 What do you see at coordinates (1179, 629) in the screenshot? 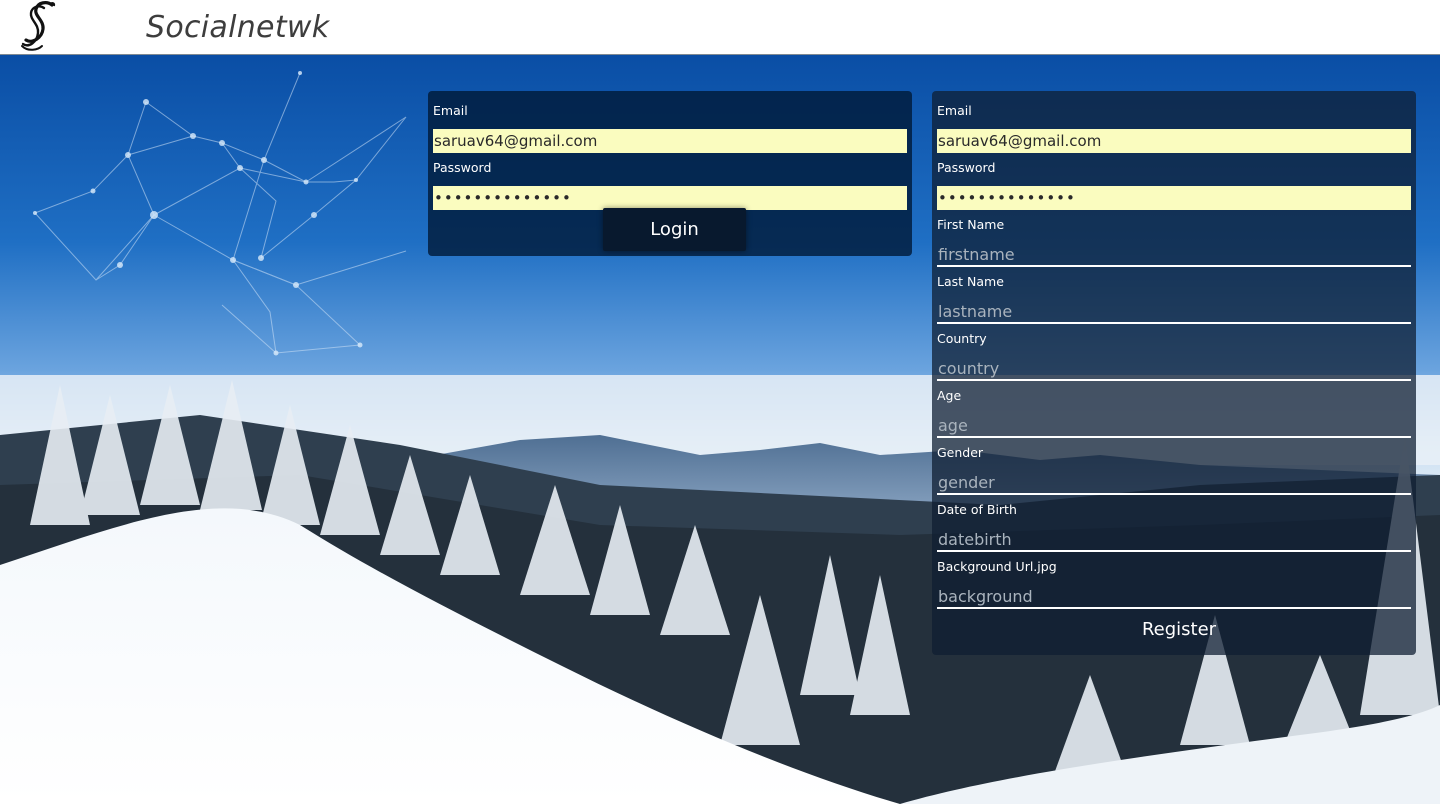
I see `register-button: Register` at bounding box center [1179, 629].